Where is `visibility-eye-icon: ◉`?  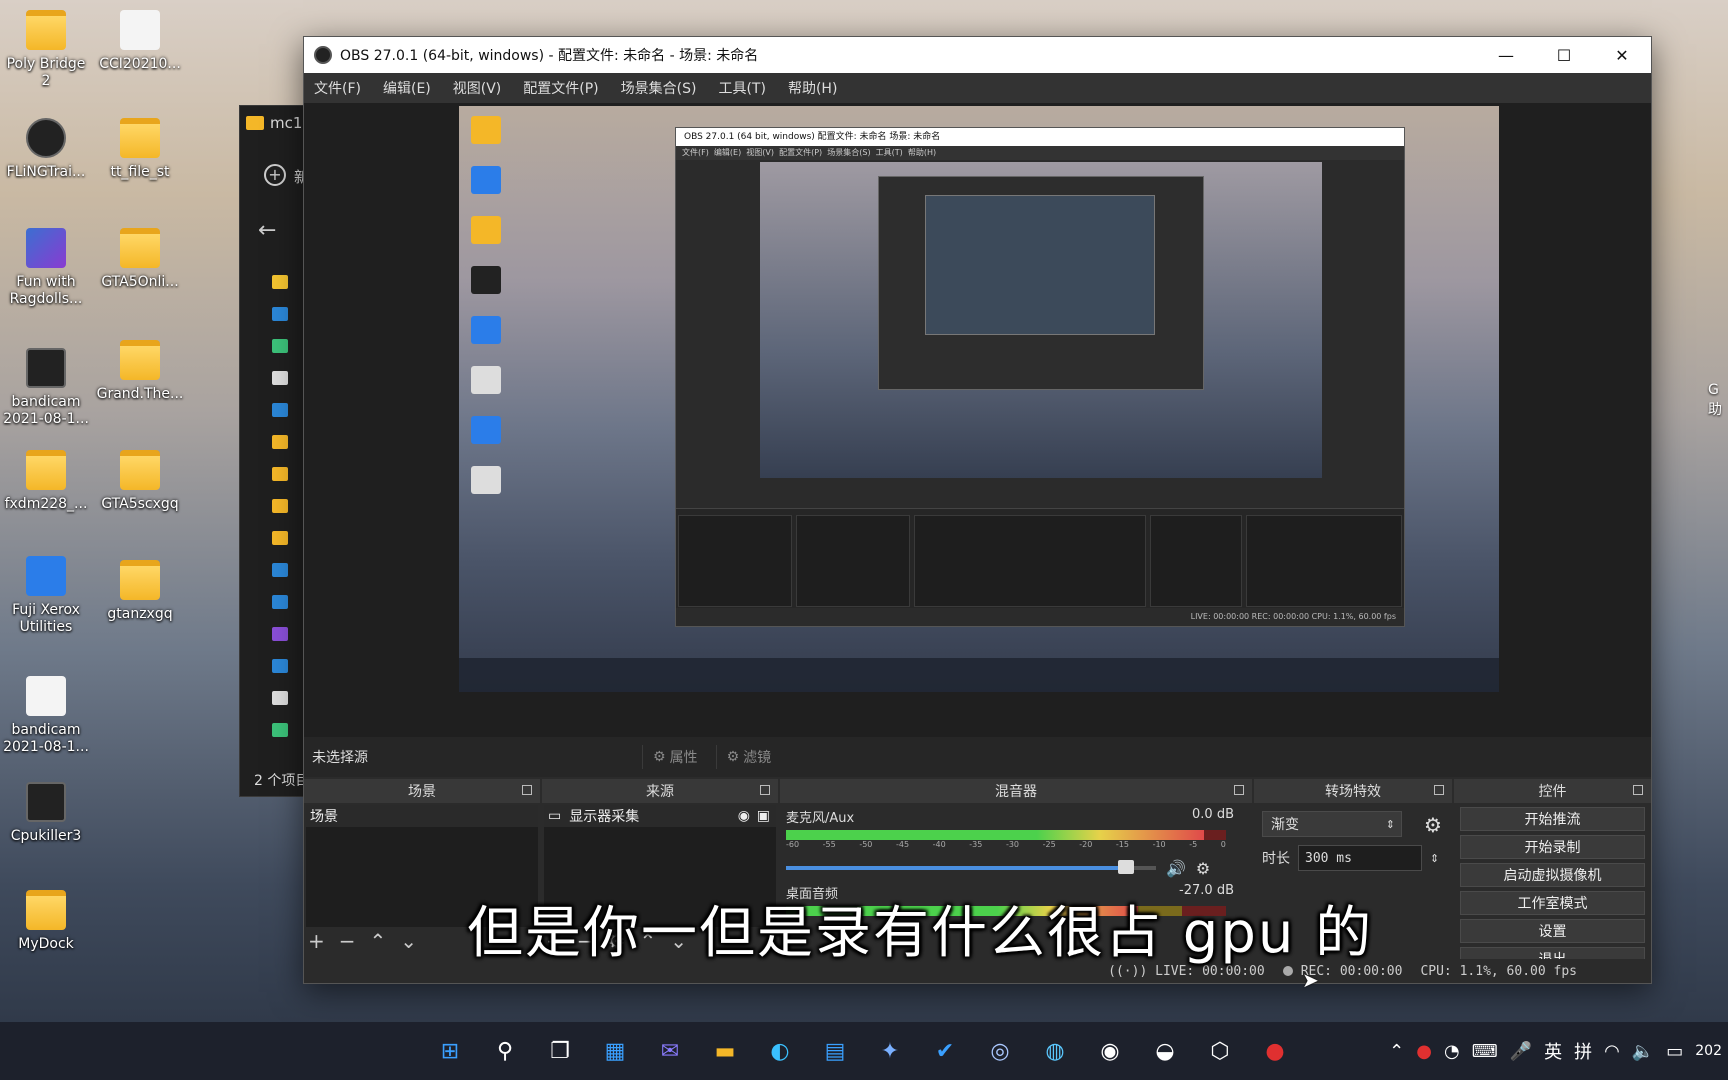
visibility-eye-icon: ◉ is located at coordinates (744, 816).